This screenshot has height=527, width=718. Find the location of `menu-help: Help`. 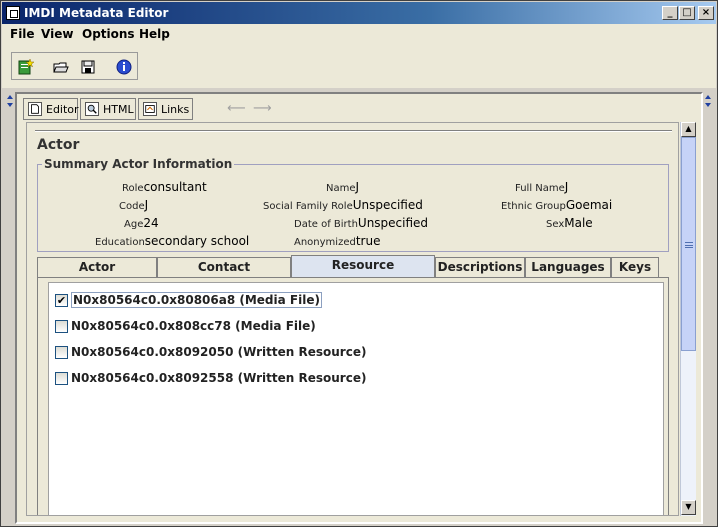

menu-help: Help is located at coordinates (154, 34).